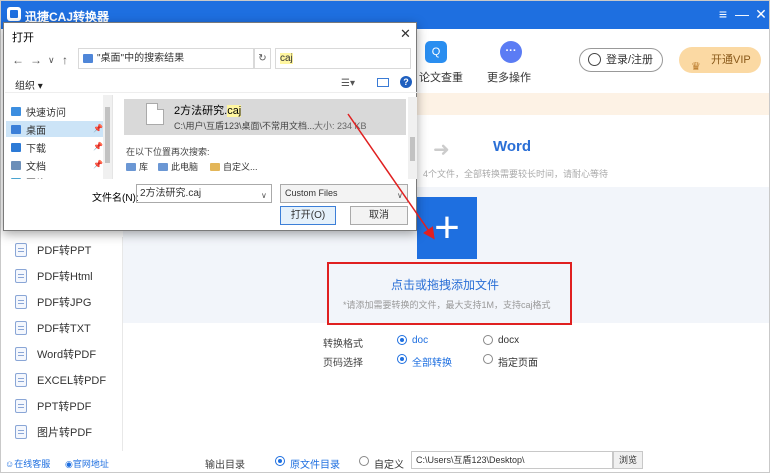  I want to click on filename-input: 2方法研究.caj ∨, so click(204, 193).